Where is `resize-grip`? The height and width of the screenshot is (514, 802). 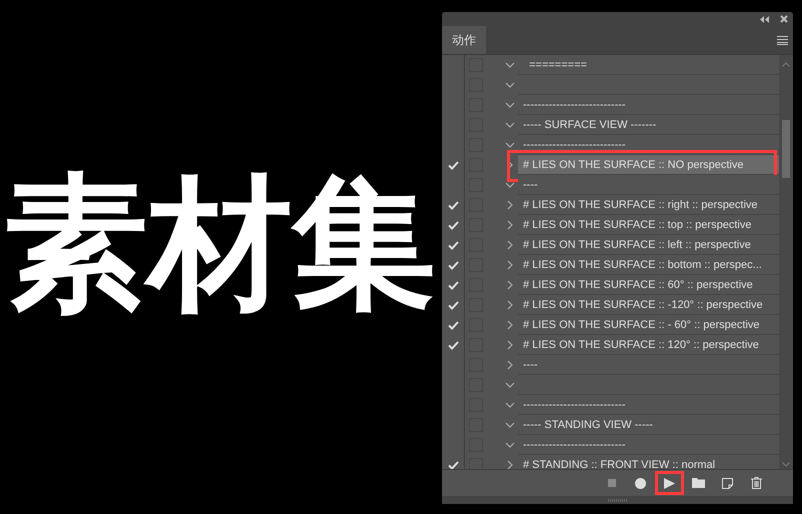 resize-grip is located at coordinates (618, 500).